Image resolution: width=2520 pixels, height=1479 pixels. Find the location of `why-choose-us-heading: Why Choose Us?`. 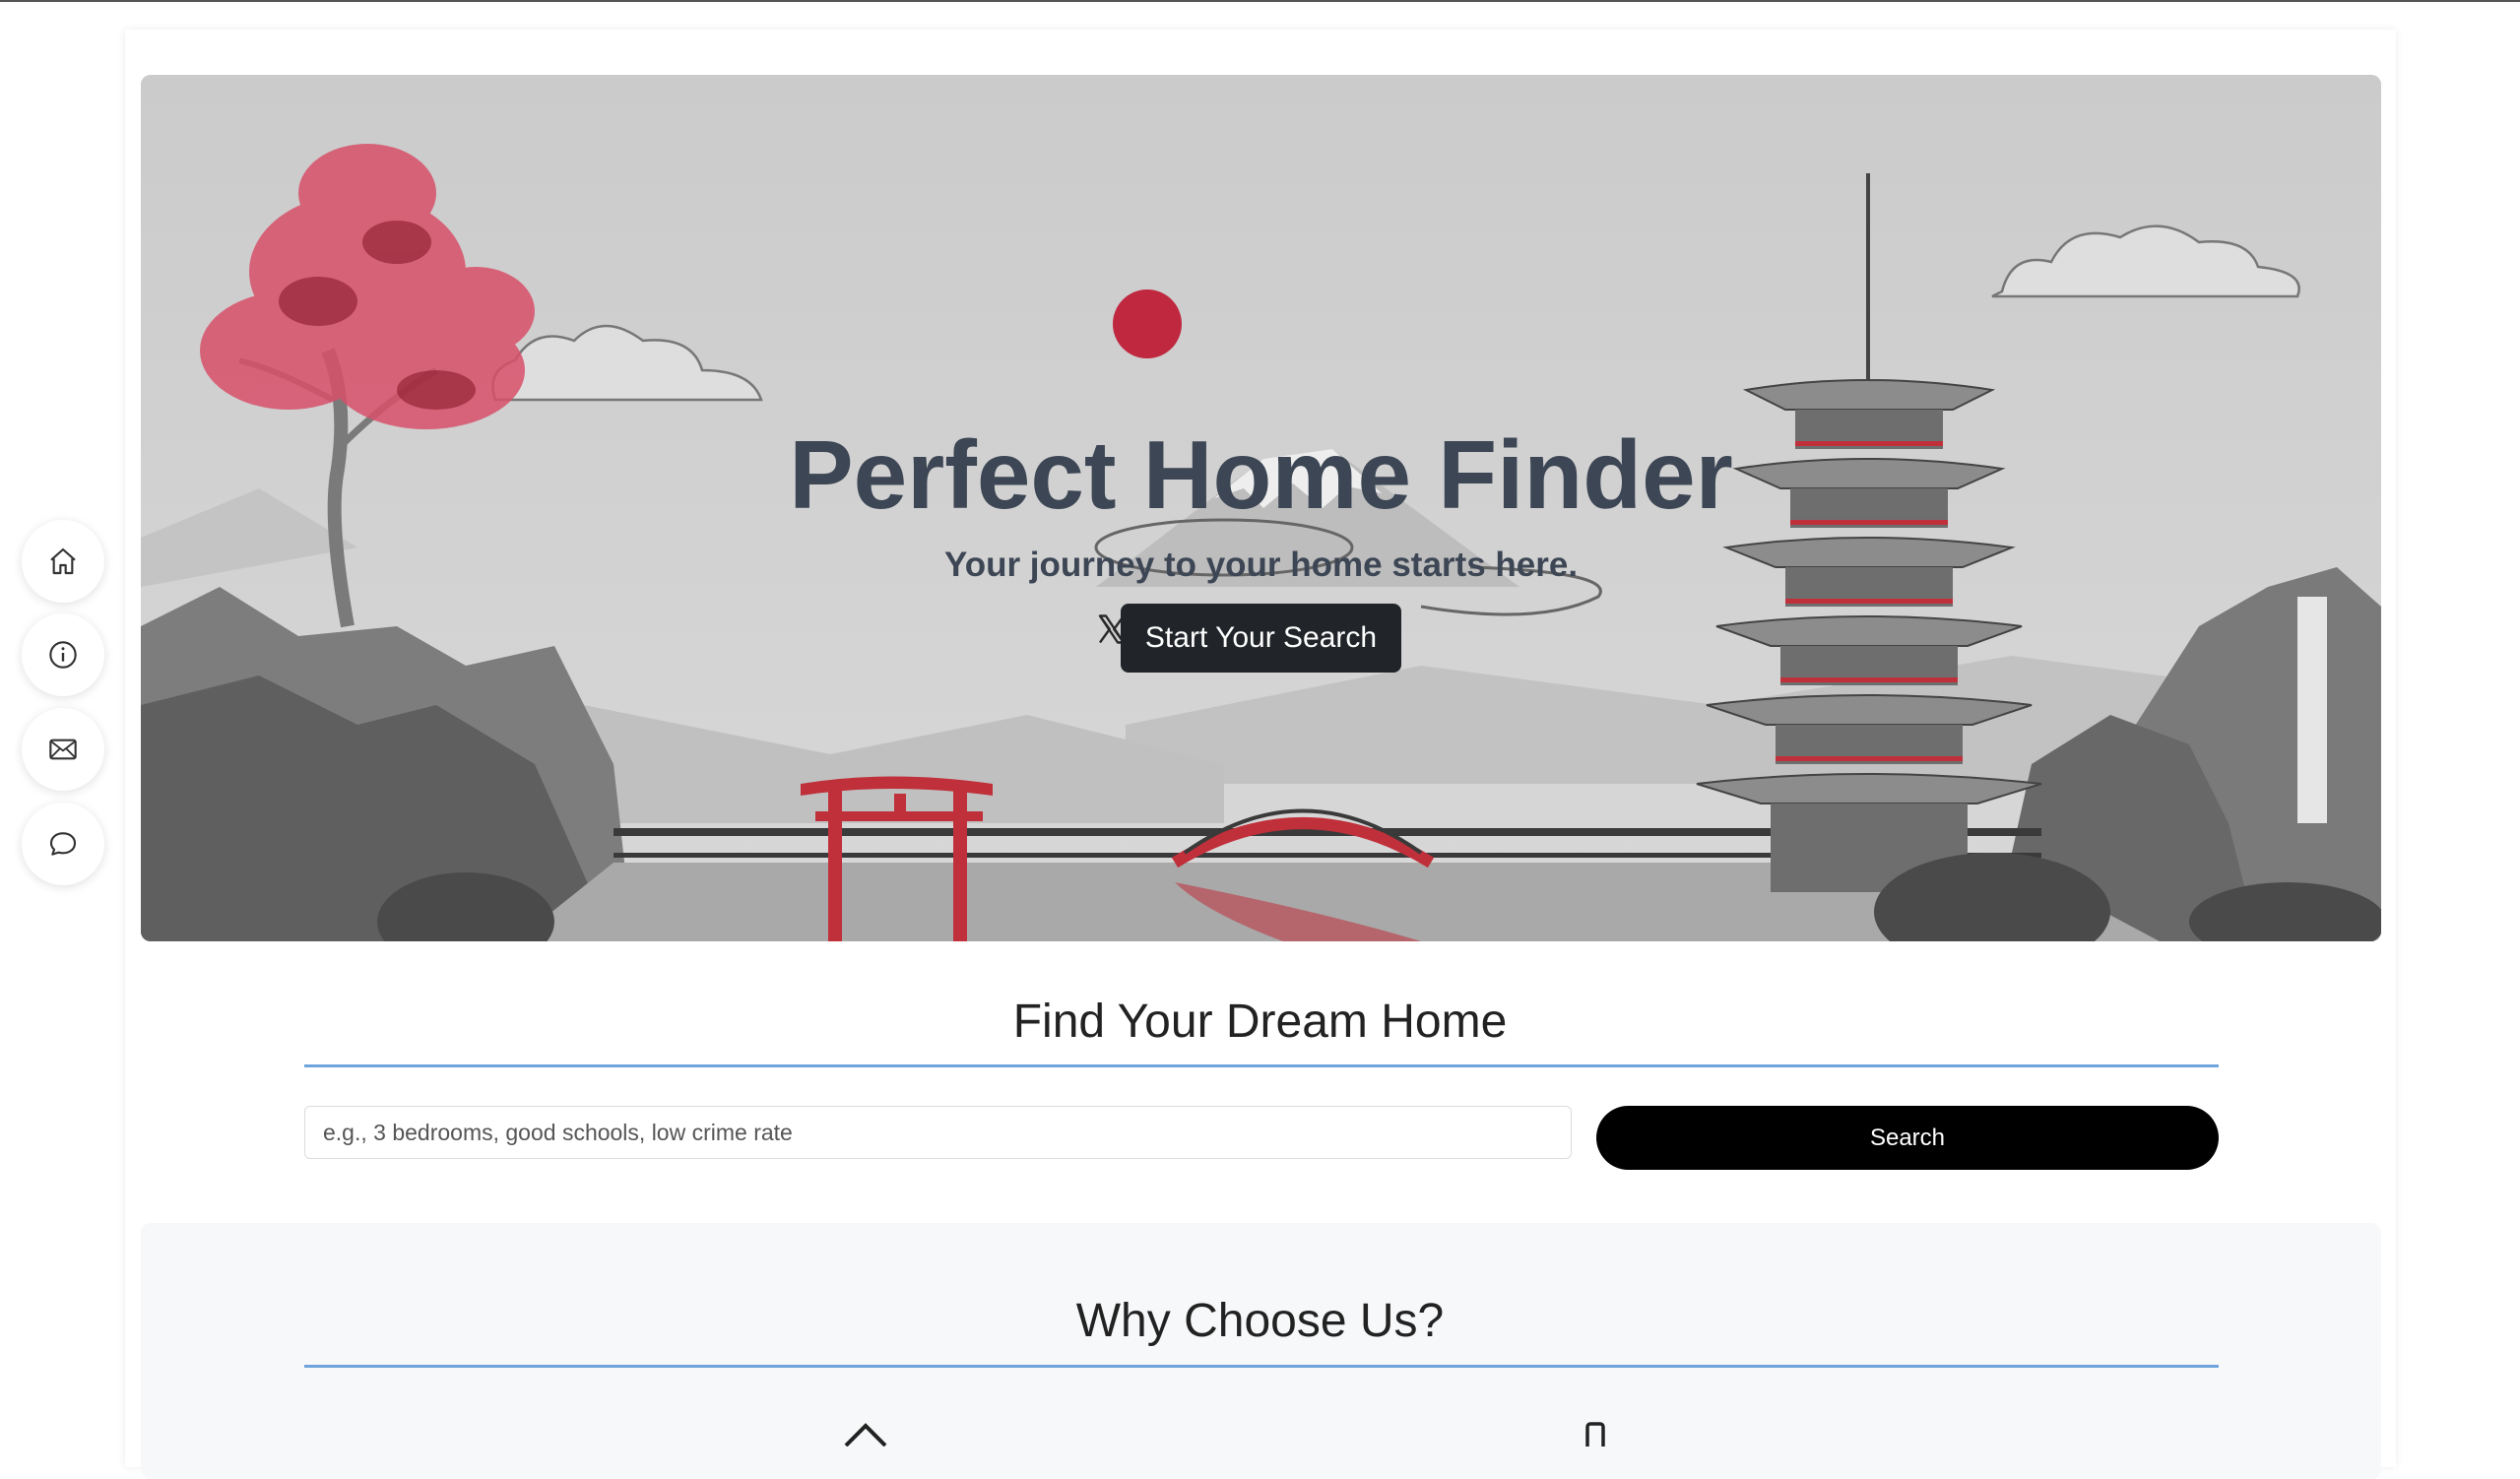

why-choose-us-heading: Why Choose Us? is located at coordinates (1260, 1321).